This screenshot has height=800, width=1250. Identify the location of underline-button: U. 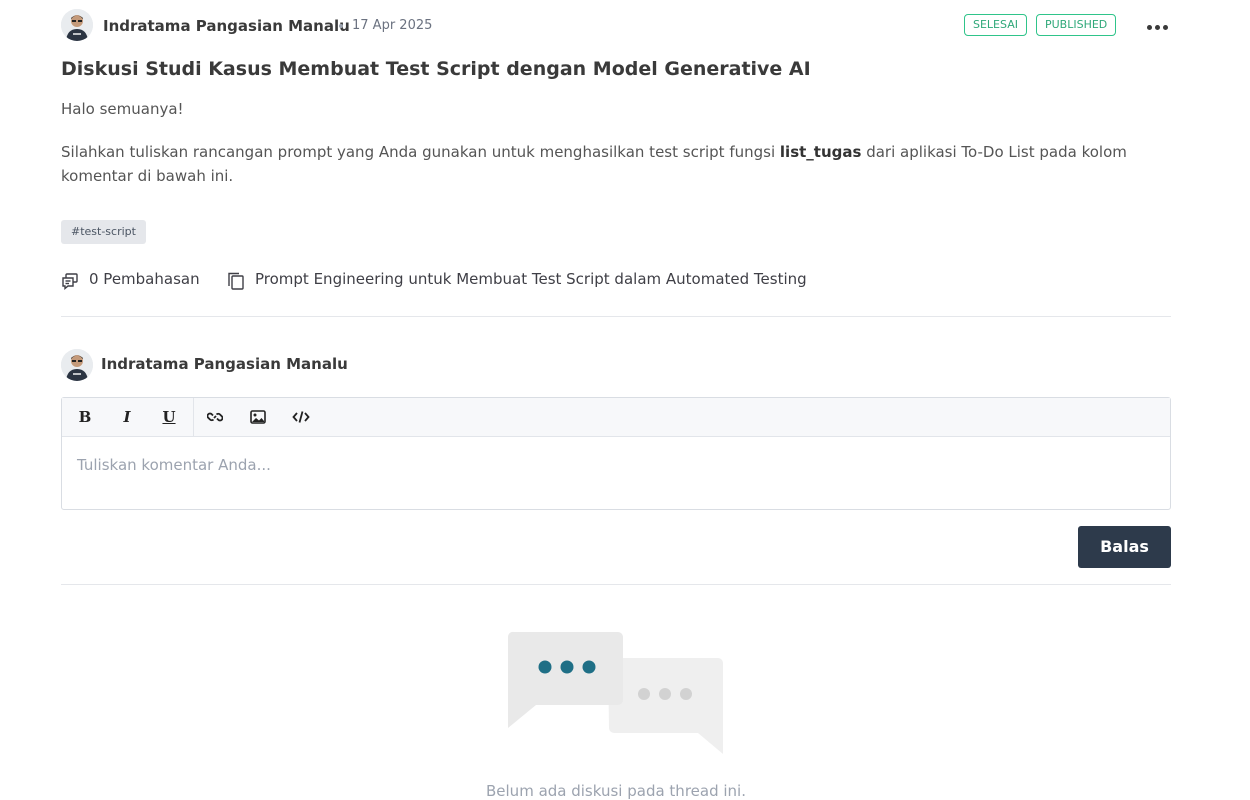
(169, 417).